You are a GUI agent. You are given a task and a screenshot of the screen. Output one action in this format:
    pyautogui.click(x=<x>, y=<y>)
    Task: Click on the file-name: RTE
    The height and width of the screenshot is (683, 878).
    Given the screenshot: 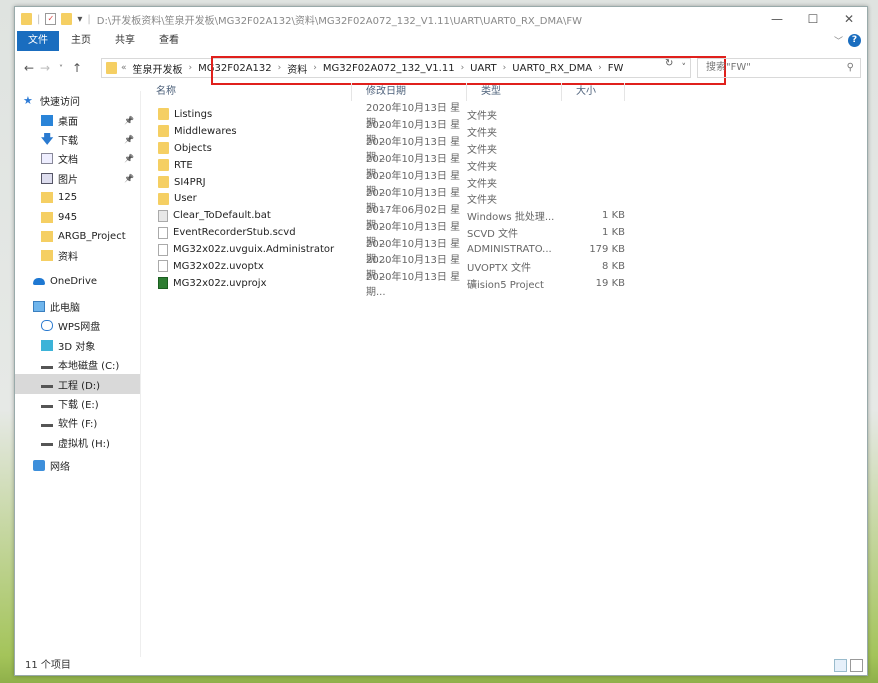 What is the action you would take?
    pyautogui.click(x=183, y=165)
    